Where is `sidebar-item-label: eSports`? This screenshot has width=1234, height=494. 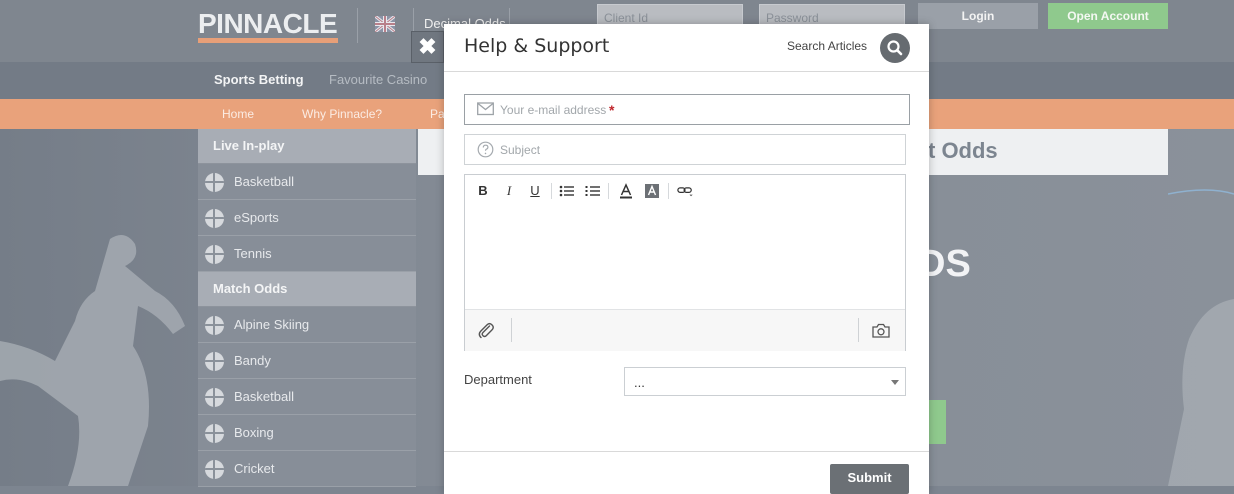
sidebar-item-label: eSports is located at coordinates (256, 217).